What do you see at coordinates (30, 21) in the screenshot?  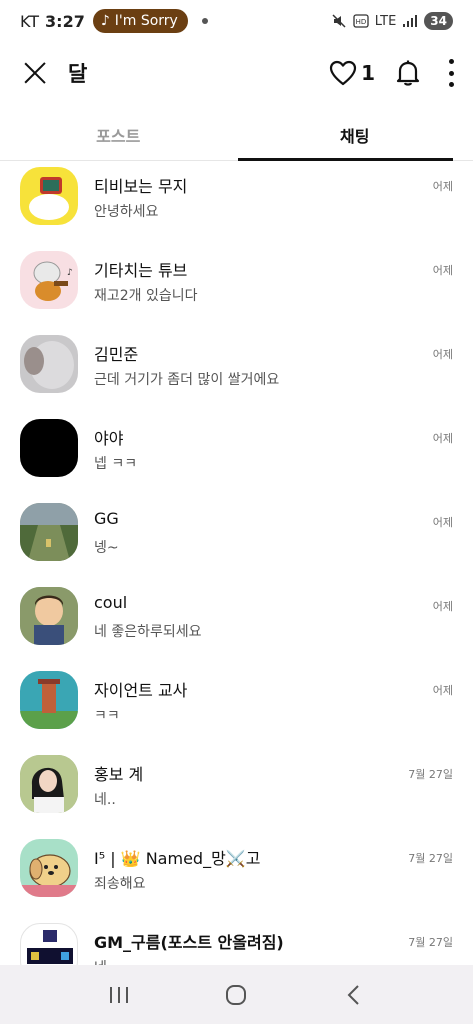 I see `carrier-label: KT` at bounding box center [30, 21].